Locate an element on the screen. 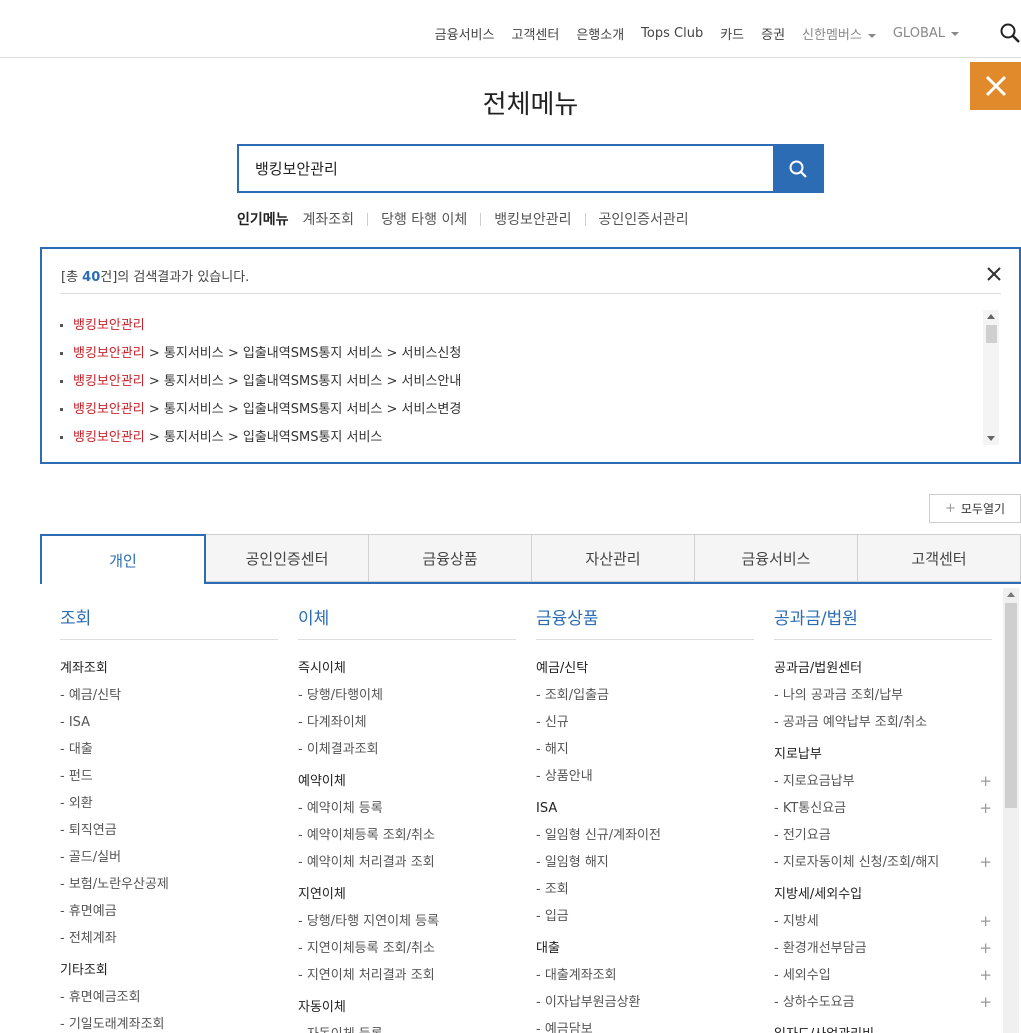  menu-link: - 지연이체등록 조회/취소 is located at coordinates (407, 948).